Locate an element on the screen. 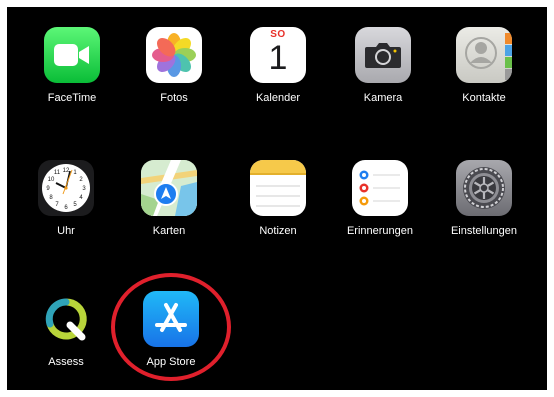 Image resolution: width=554 pixels, height=397 pixels. app-reminders: Erinnerungen is located at coordinates (380, 210).